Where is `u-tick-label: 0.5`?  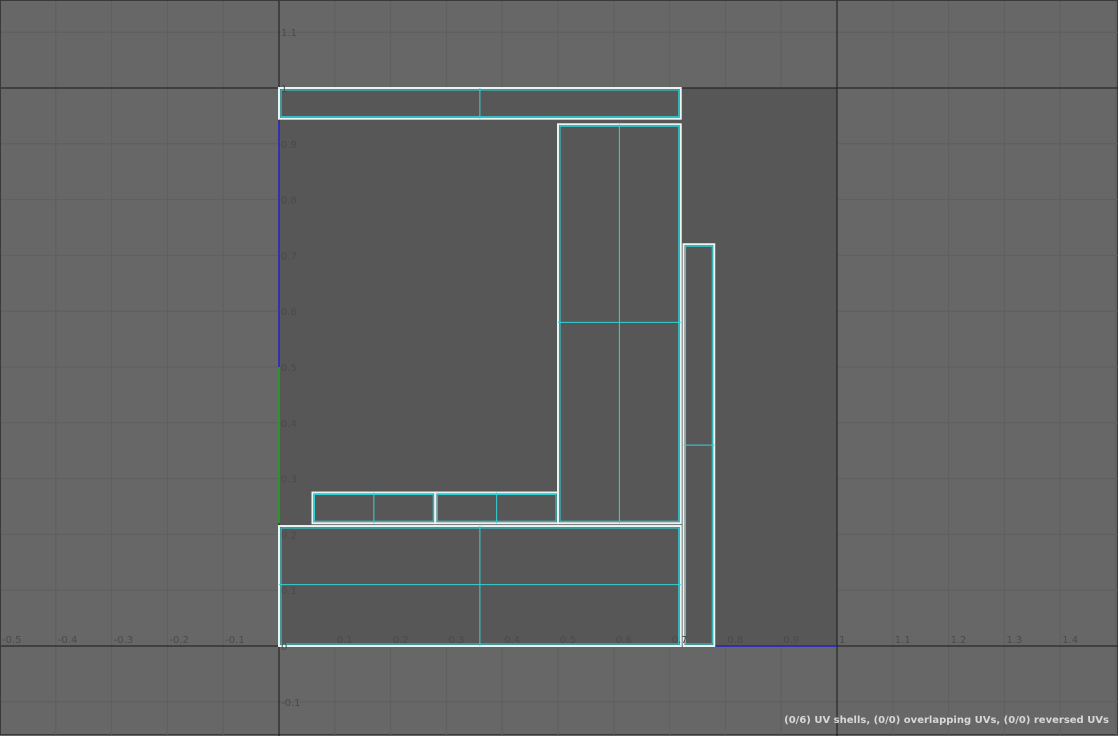
u-tick-label: 0.5 is located at coordinates (568, 640).